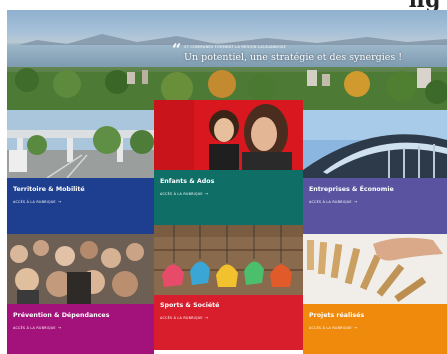  What do you see at coordinates (351, 189) in the screenshot?
I see `tile-title: Entreprises & Économie` at bounding box center [351, 189].